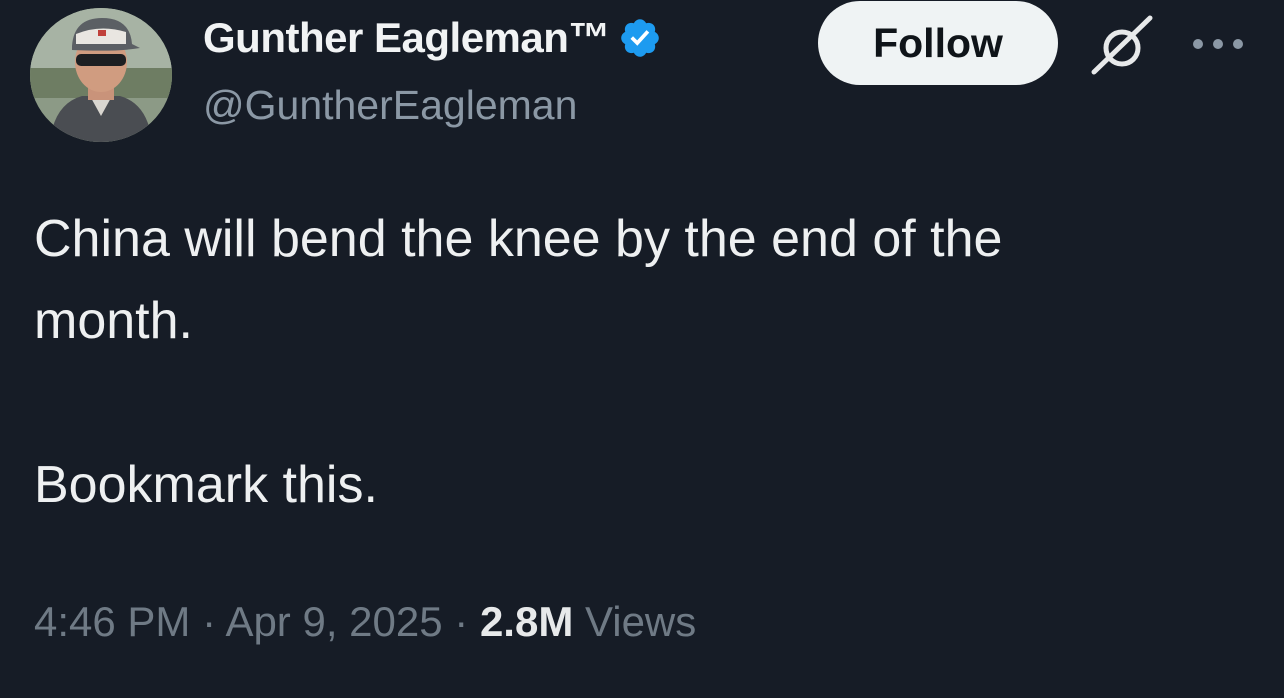 This screenshot has width=1284, height=698. I want to click on author-handle: @GuntherEagleman, so click(390, 105).